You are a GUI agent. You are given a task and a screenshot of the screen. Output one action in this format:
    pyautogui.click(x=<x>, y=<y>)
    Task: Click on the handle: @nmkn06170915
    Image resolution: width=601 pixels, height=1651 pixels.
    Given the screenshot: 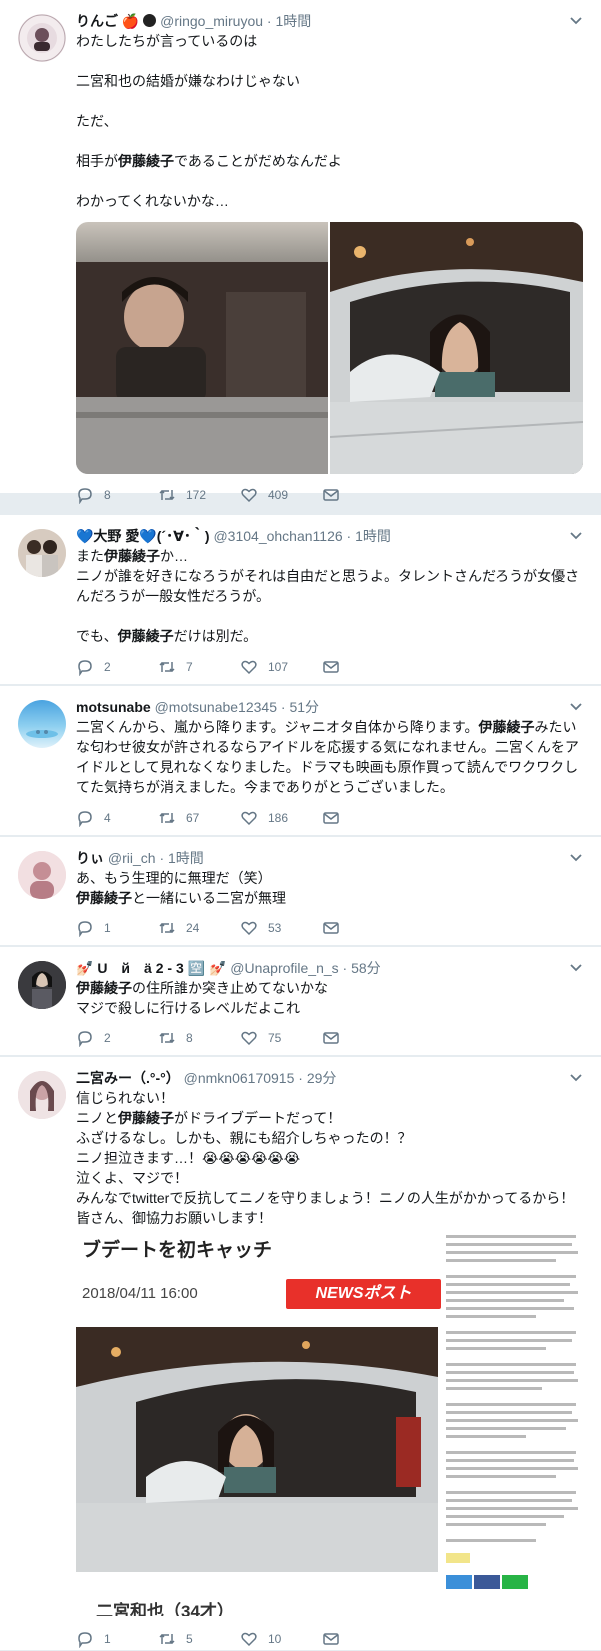 What is the action you would take?
    pyautogui.click(x=239, y=1078)
    